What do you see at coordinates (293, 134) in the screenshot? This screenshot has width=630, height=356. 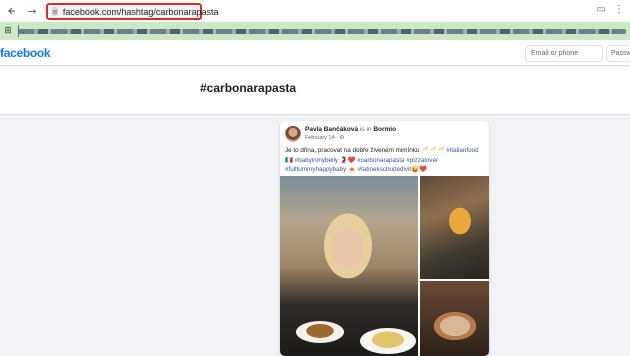 I see `avatar` at bounding box center [293, 134].